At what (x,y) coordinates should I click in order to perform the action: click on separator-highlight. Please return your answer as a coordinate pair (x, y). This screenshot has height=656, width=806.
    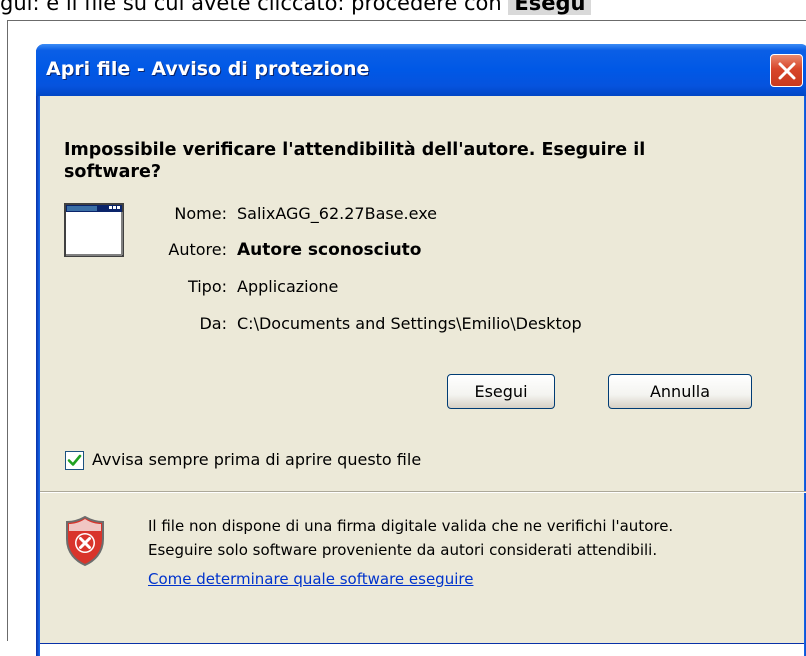
    Looking at the image, I should click on (423, 492).